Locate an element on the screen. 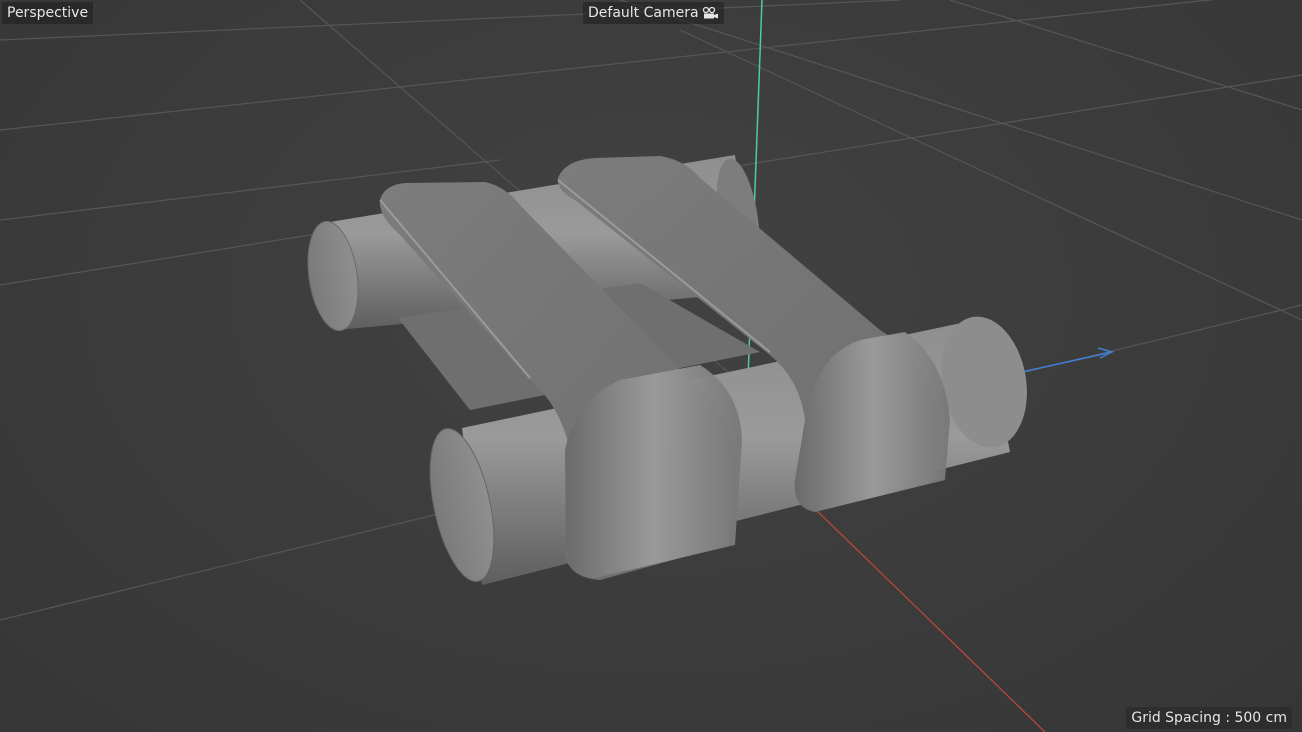  view-mode-label: Perspective is located at coordinates (48, 13).